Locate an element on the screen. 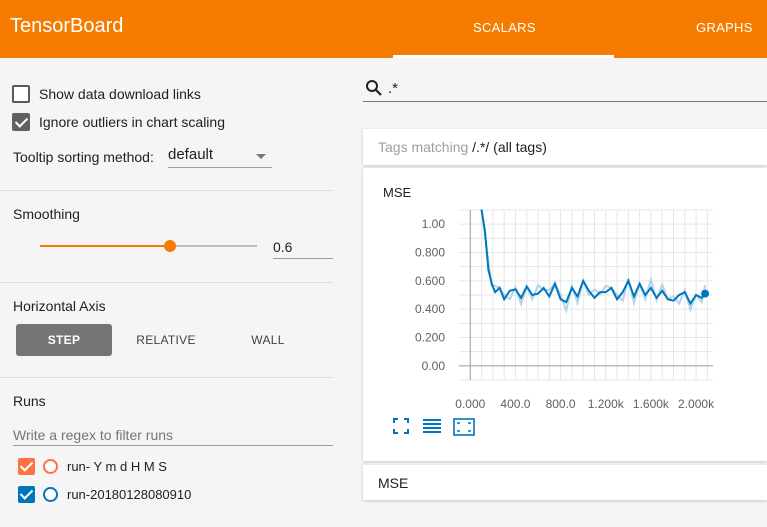 This screenshot has height=527, width=767. tab-scalars: SCALARS is located at coordinates (504, 27).